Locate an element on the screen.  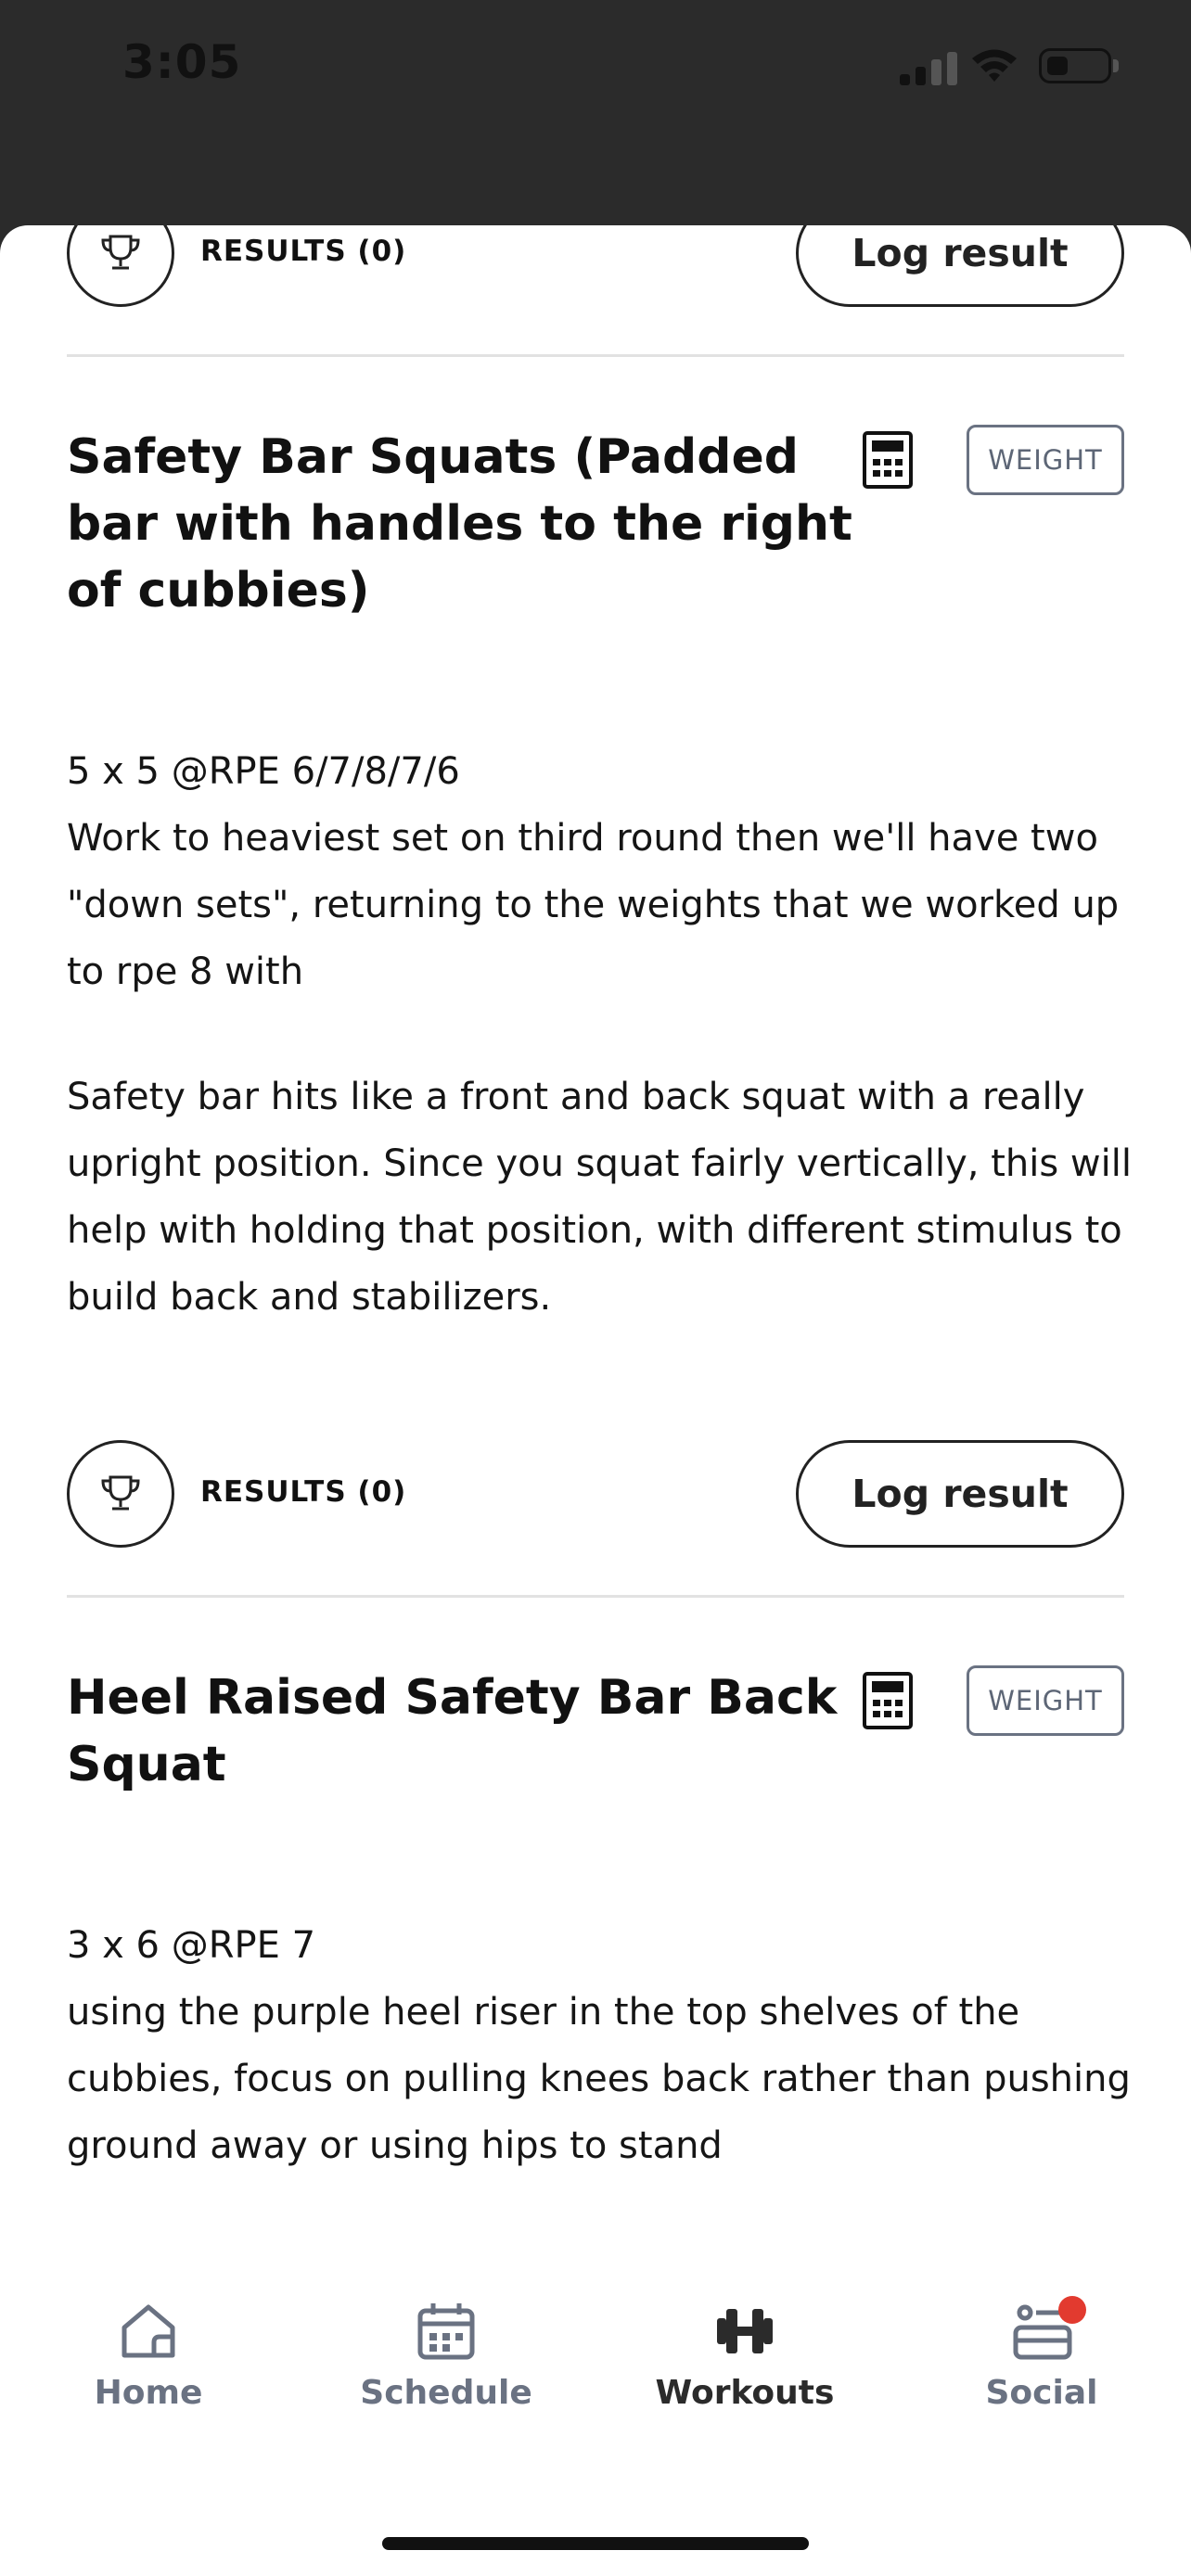
battery-icon is located at coordinates (1075, 66).